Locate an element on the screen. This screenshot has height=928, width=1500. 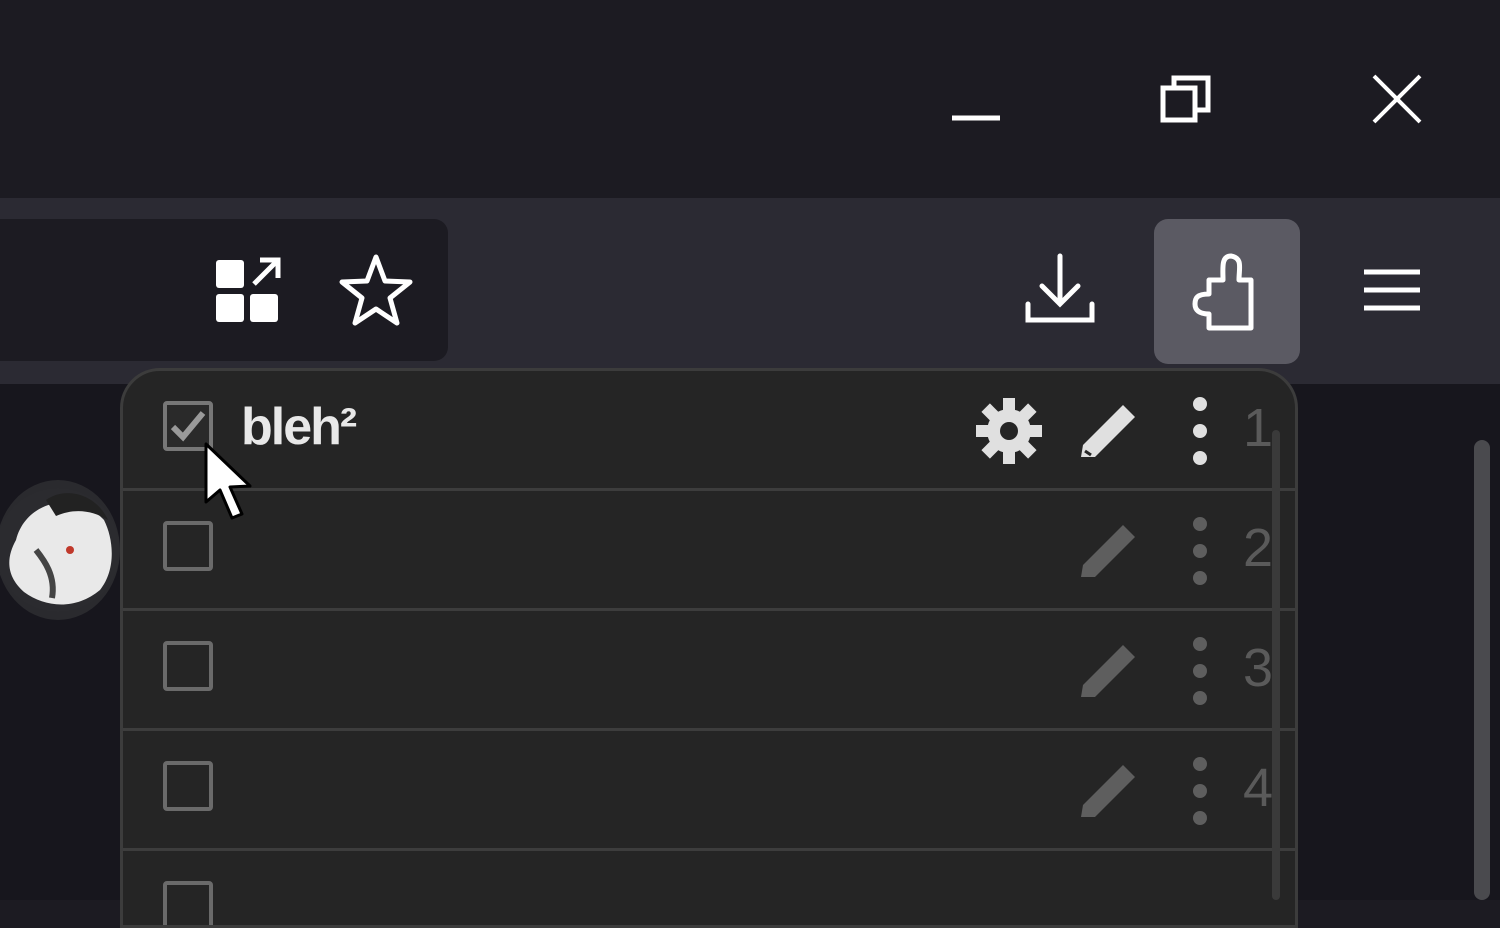
downloads-button is located at coordinates (1060, 290).